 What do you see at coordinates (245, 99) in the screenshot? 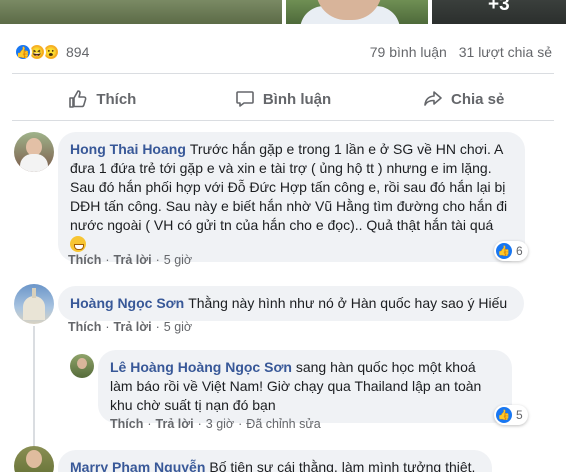
I see `speech-bubble-icon` at bounding box center [245, 99].